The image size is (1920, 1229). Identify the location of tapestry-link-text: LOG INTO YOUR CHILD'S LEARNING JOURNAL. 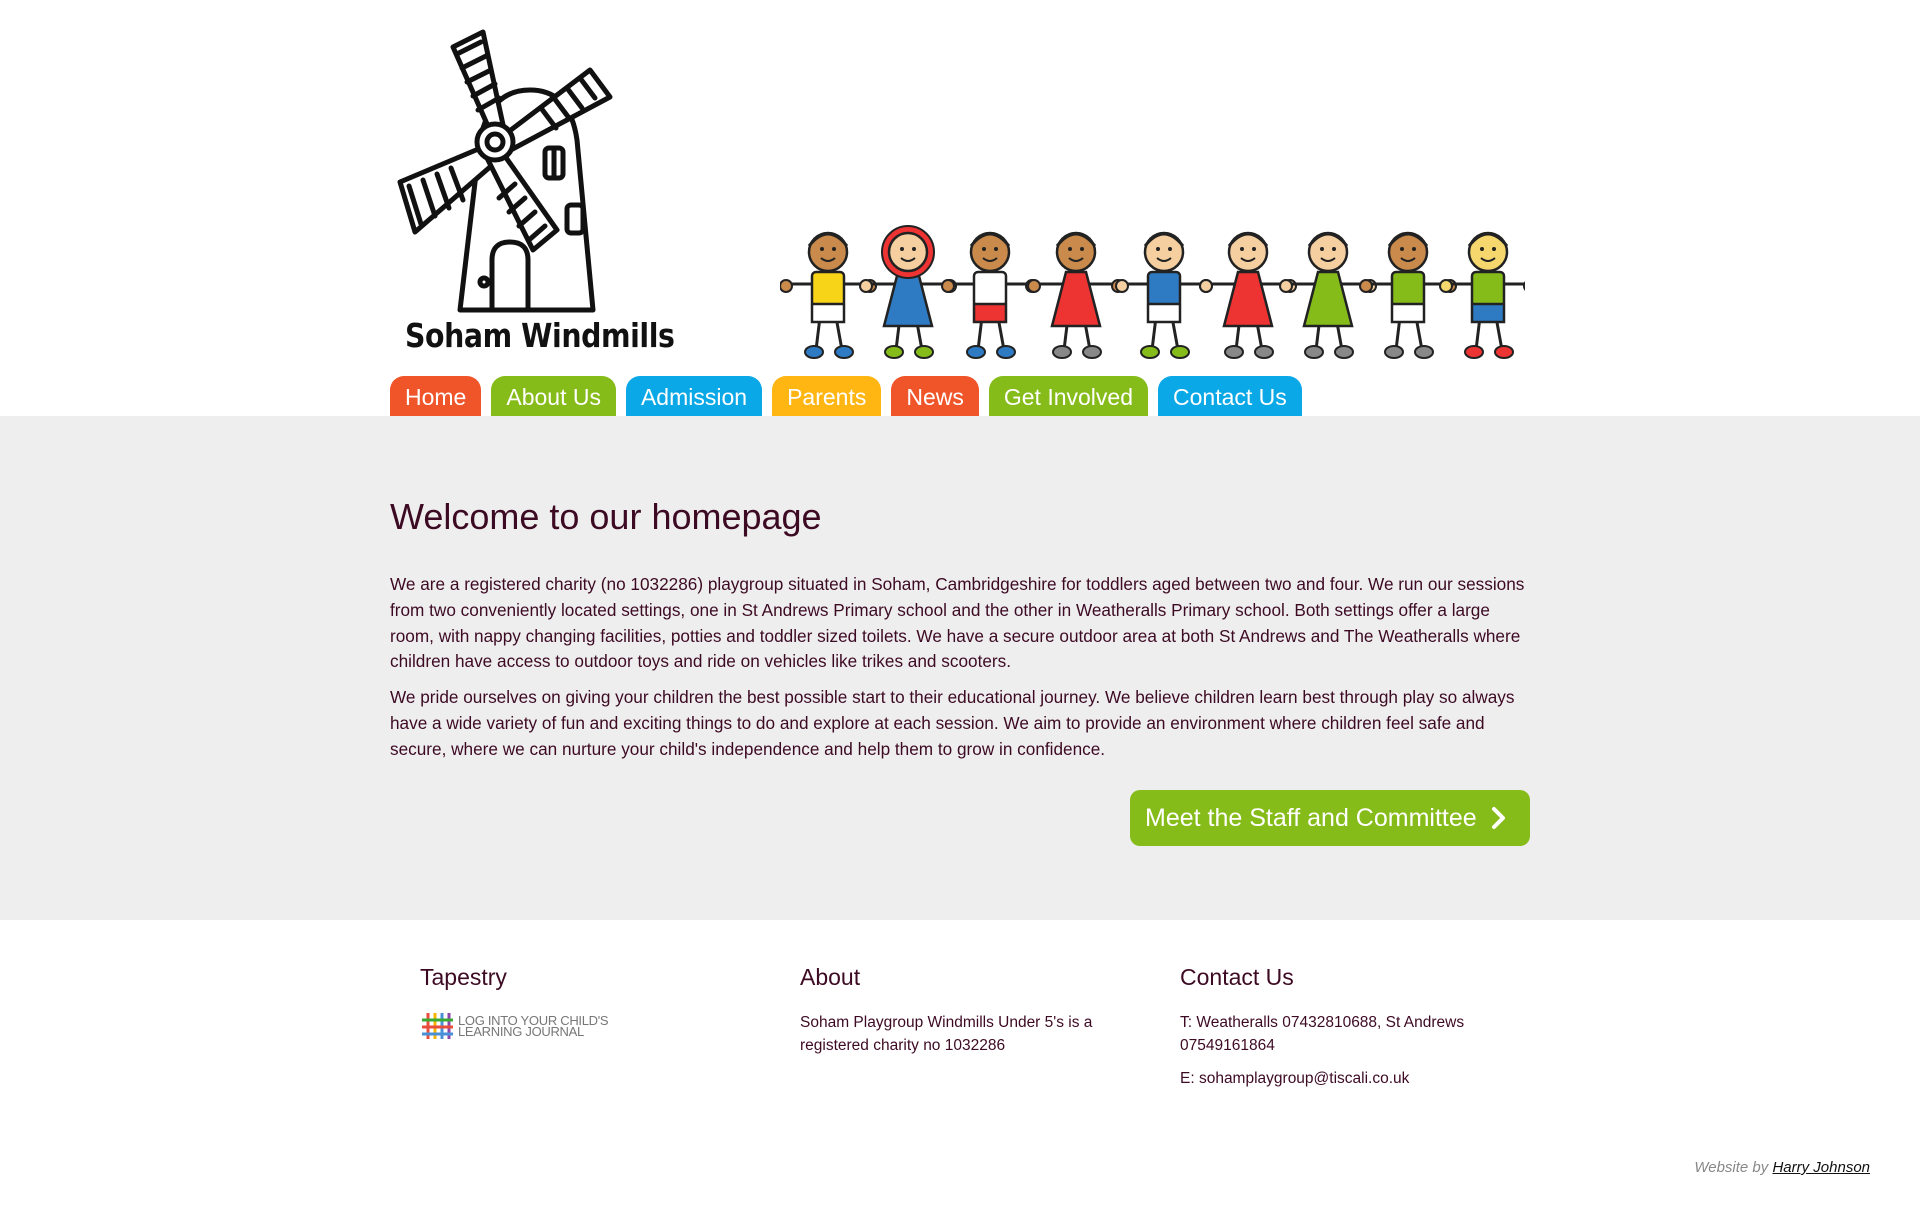
(533, 1026).